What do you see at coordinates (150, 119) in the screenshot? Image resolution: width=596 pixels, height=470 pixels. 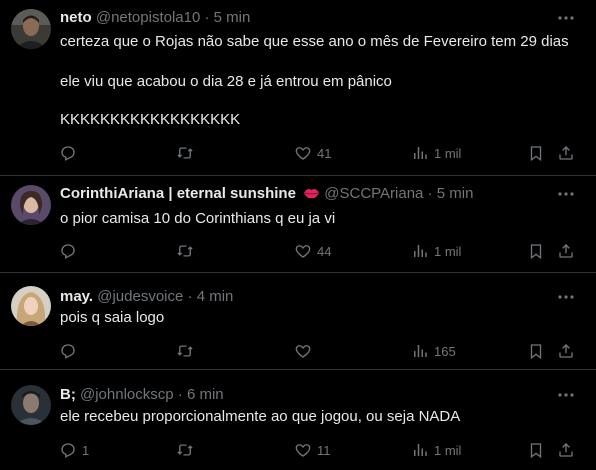 I see `tweet-text-line: KKKKKKKKKKKKKKKKKK` at bounding box center [150, 119].